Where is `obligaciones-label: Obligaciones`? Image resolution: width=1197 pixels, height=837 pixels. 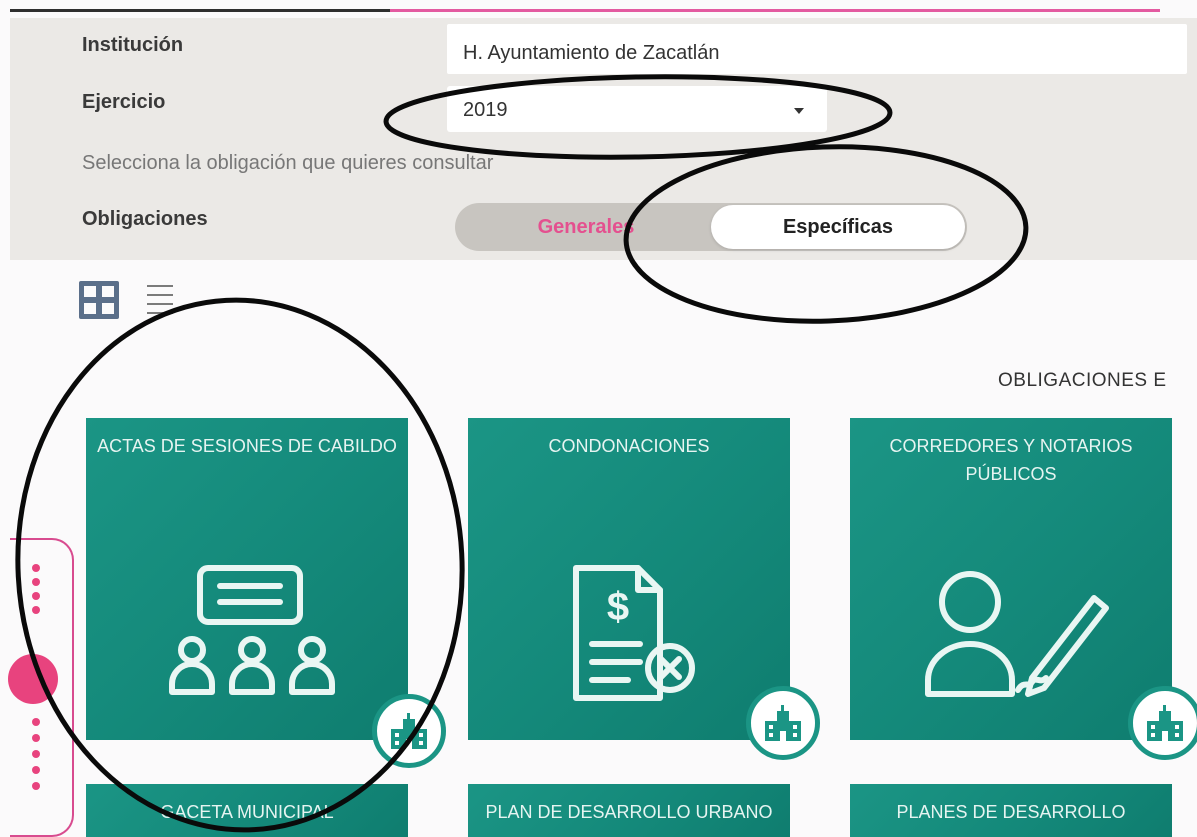 obligaciones-label: Obligaciones is located at coordinates (145, 219).